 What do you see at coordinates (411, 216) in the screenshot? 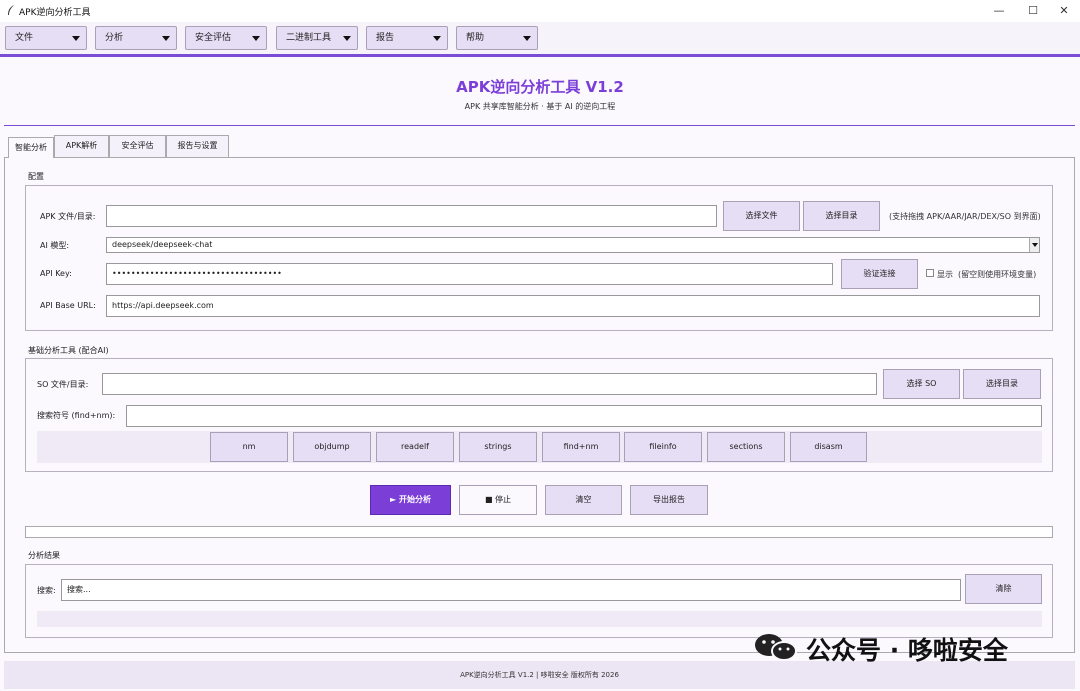
I see `apk-path-input` at bounding box center [411, 216].